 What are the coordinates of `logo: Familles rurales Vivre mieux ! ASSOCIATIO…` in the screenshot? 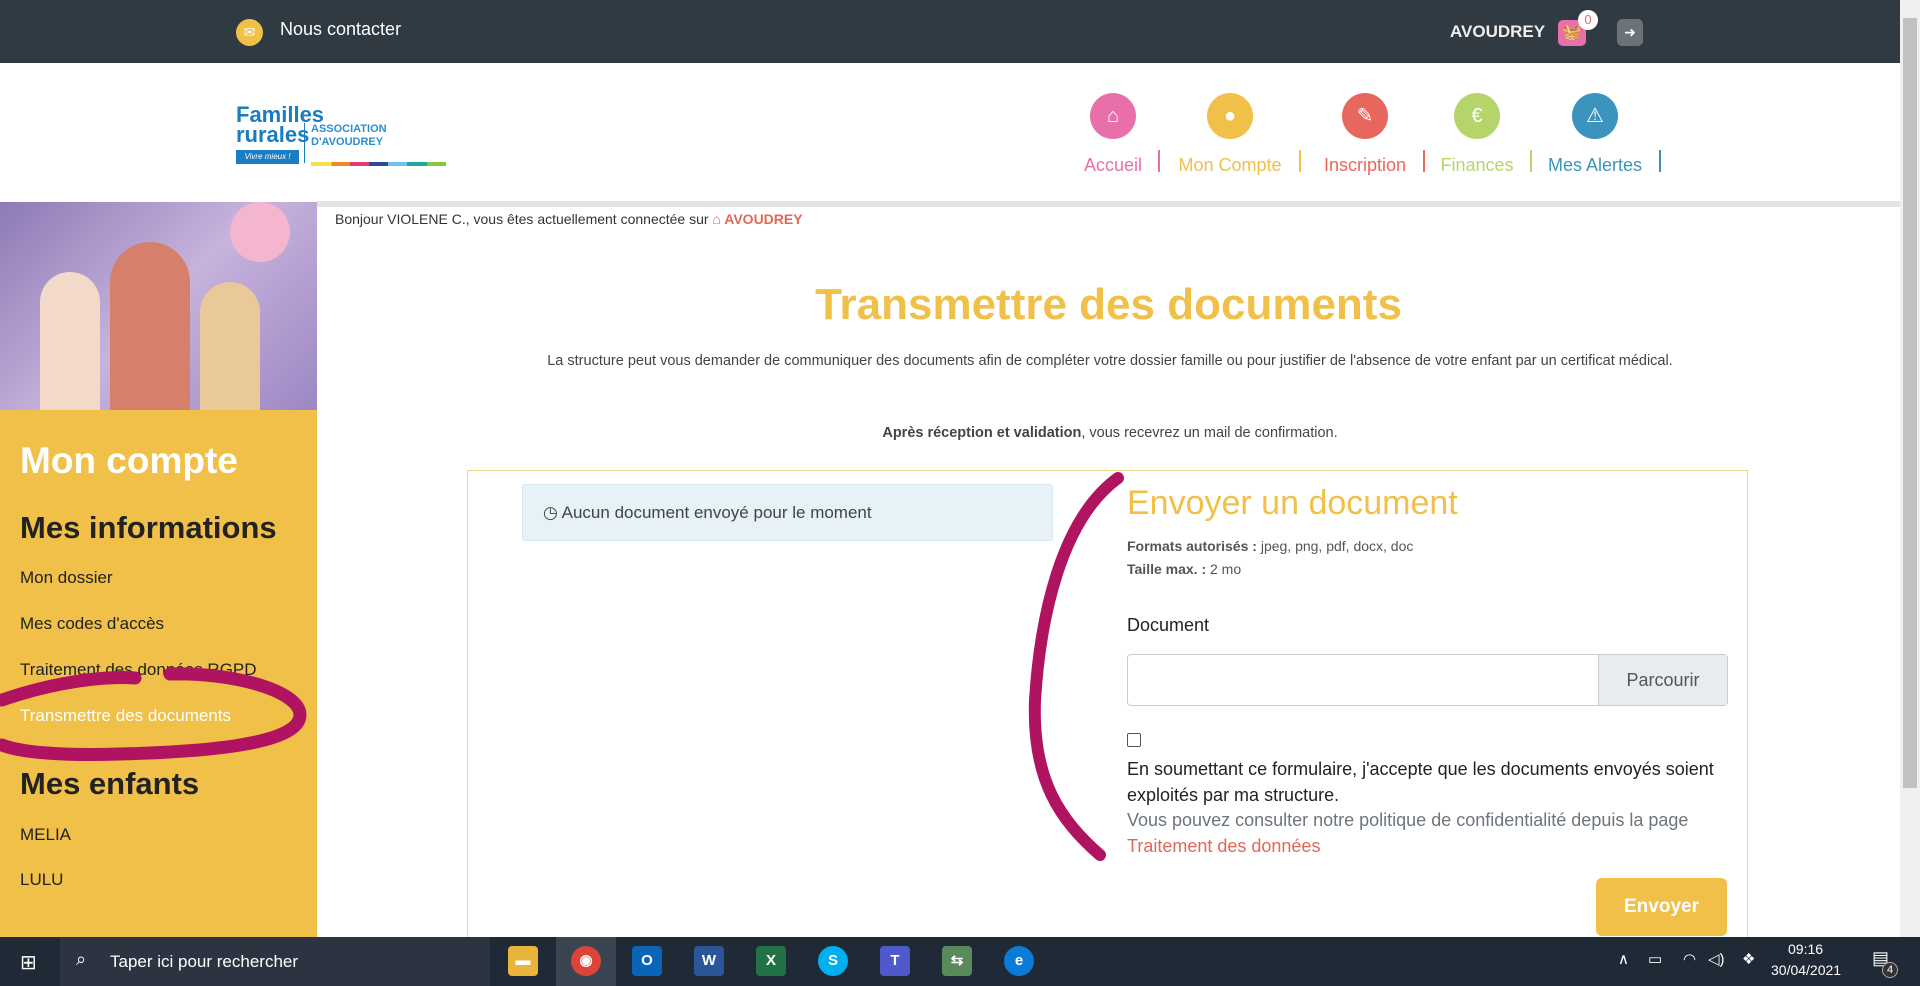 It's located at (341, 132).